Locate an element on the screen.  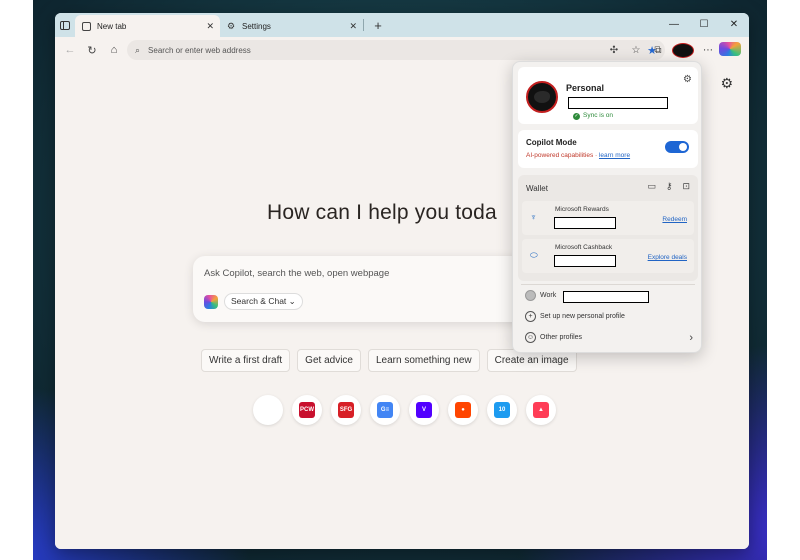
quick-link-verge: V is located at coordinates (424, 410).